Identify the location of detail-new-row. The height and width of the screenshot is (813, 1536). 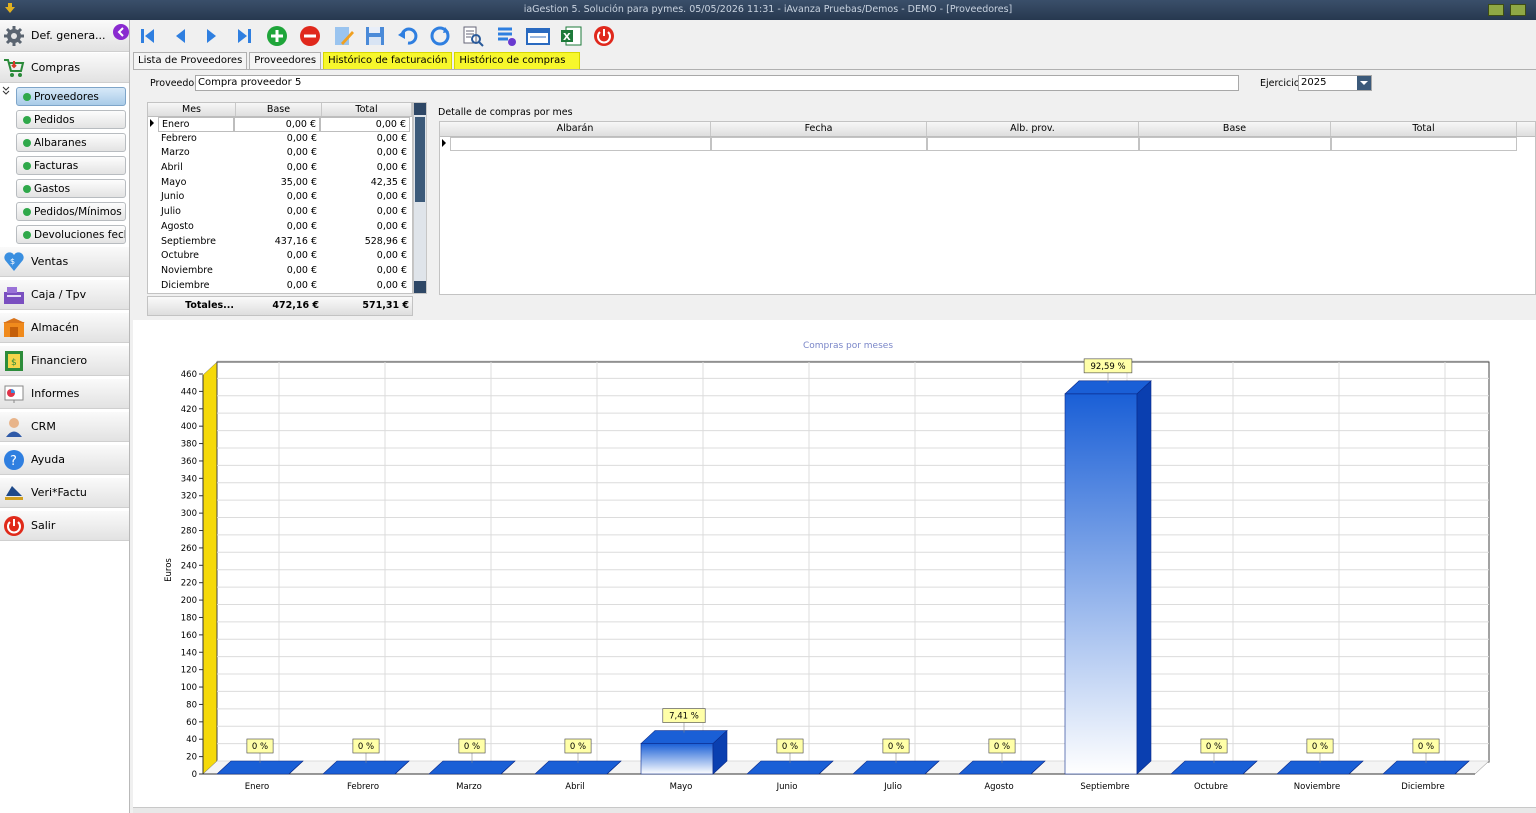
(987, 144).